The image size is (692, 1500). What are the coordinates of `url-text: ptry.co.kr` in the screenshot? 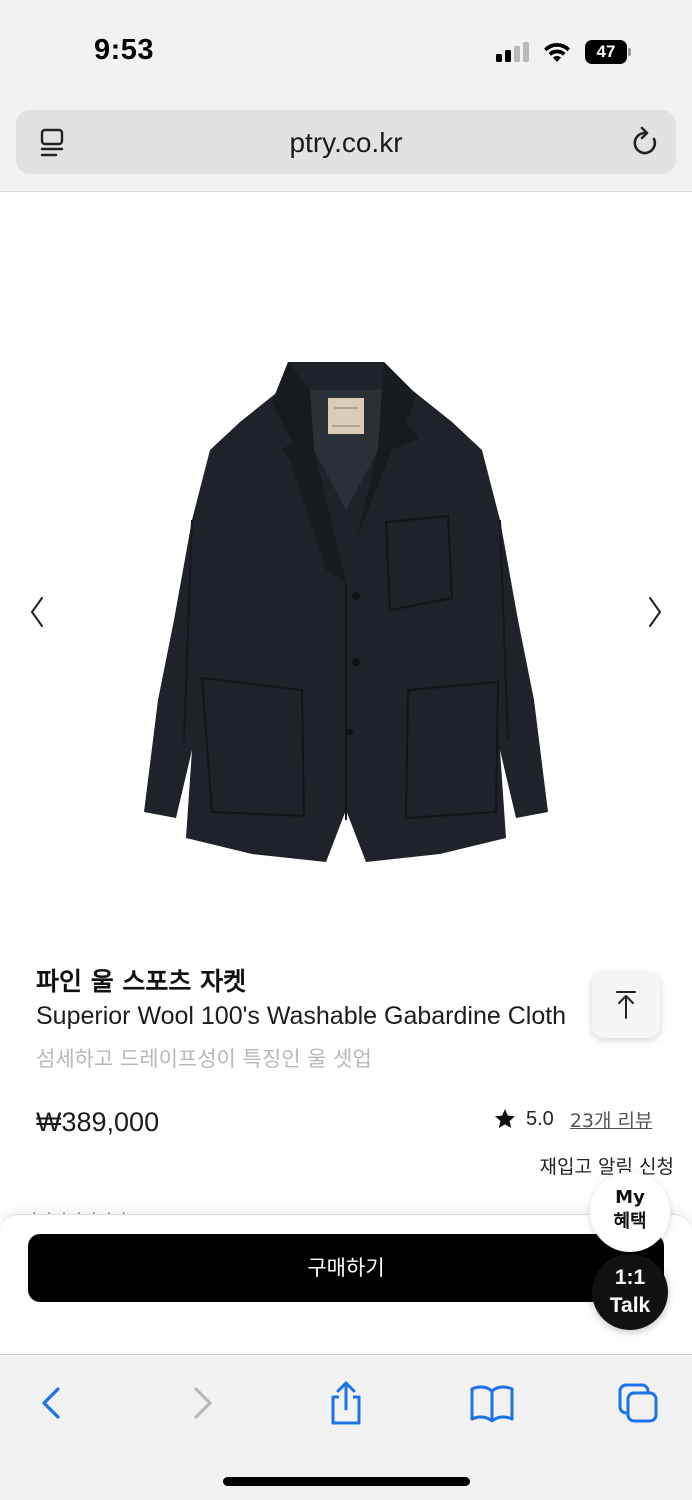 It's located at (346, 143).